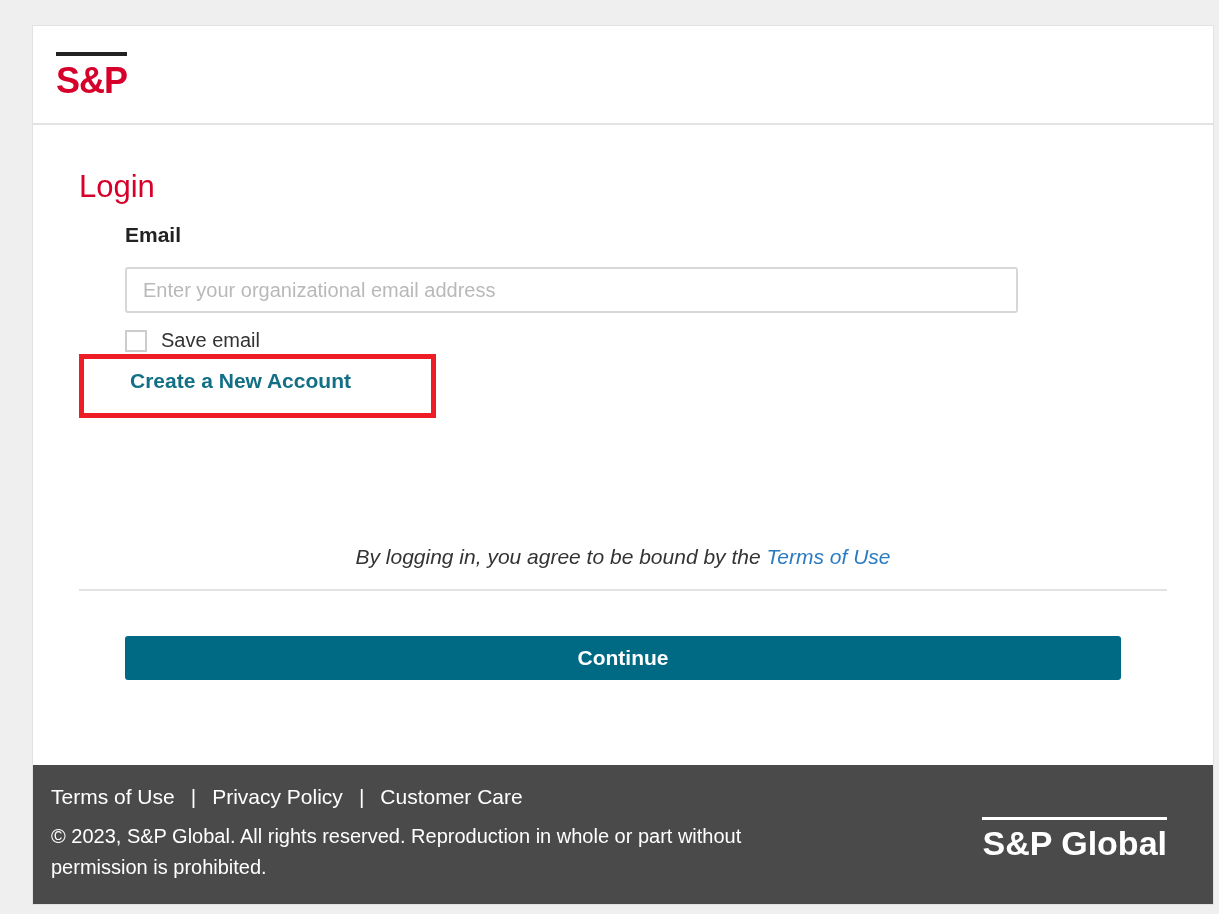  What do you see at coordinates (240, 380) in the screenshot?
I see `create-account-link: Create a New Account` at bounding box center [240, 380].